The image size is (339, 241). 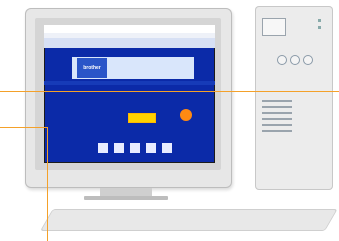 What do you see at coordinates (142, 118) in the screenshot?
I see `selected-item` at bounding box center [142, 118].